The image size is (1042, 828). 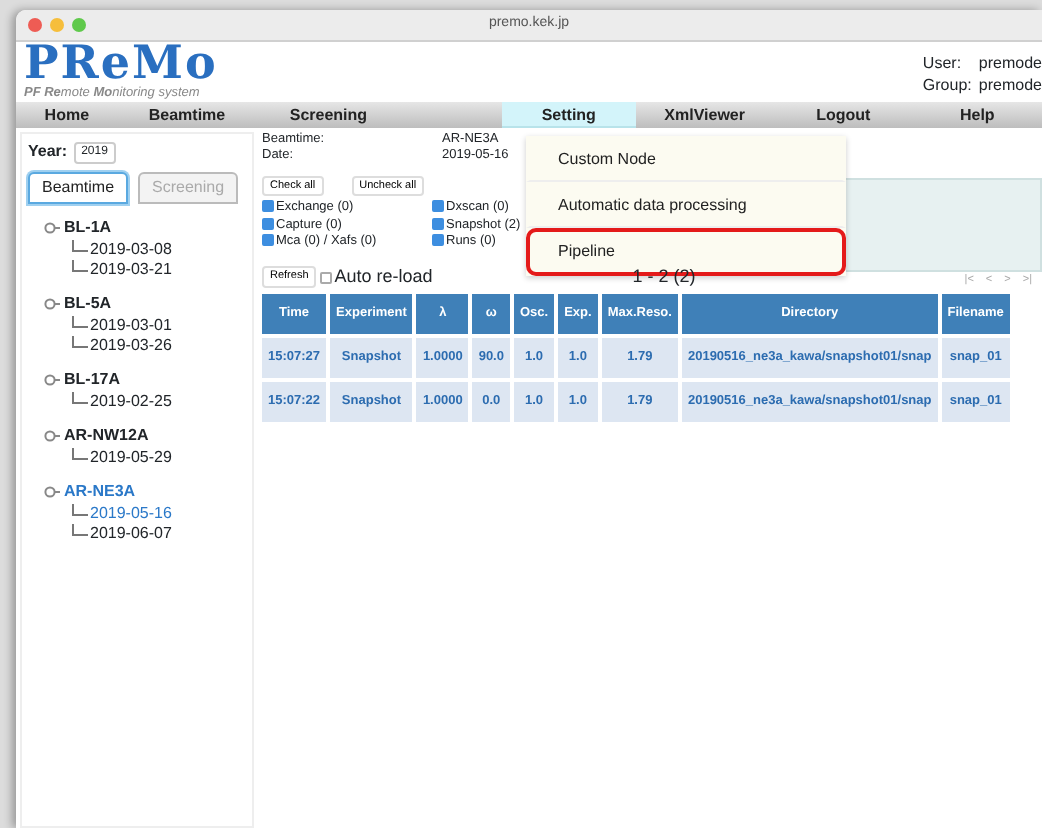 What do you see at coordinates (131, 346) in the screenshot?
I see `tree-leaf: 2019-03-26` at bounding box center [131, 346].